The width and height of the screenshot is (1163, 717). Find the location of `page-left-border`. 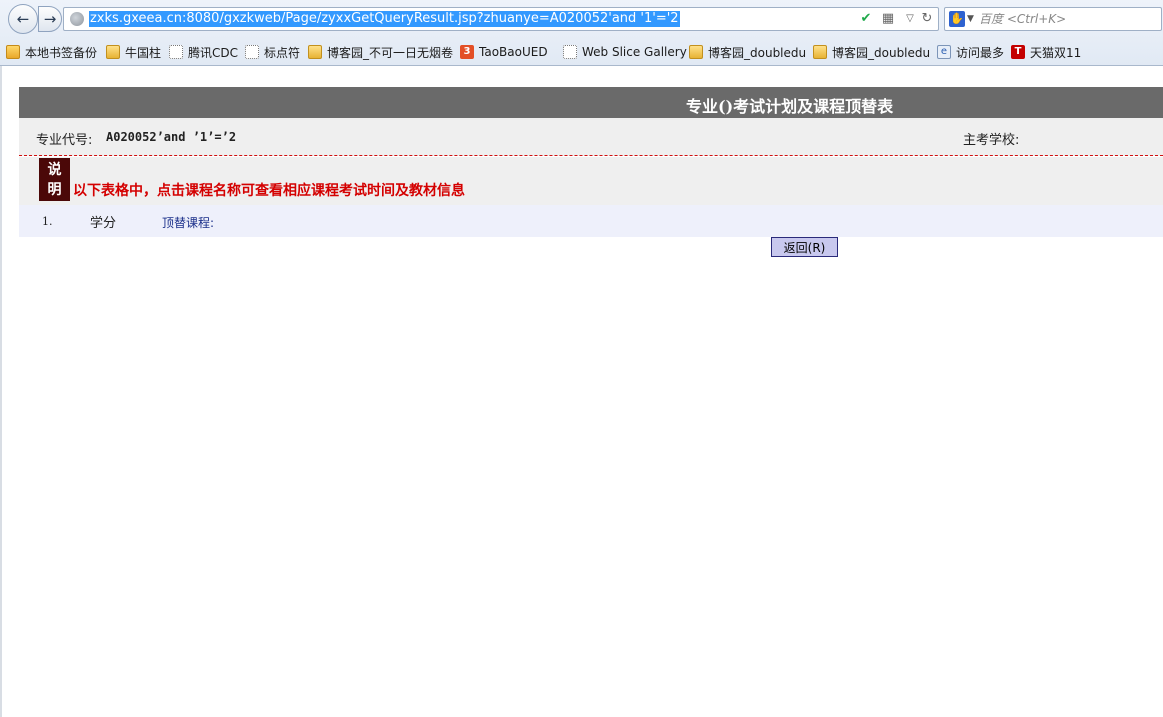

page-left-border is located at coordinates (1, 391).